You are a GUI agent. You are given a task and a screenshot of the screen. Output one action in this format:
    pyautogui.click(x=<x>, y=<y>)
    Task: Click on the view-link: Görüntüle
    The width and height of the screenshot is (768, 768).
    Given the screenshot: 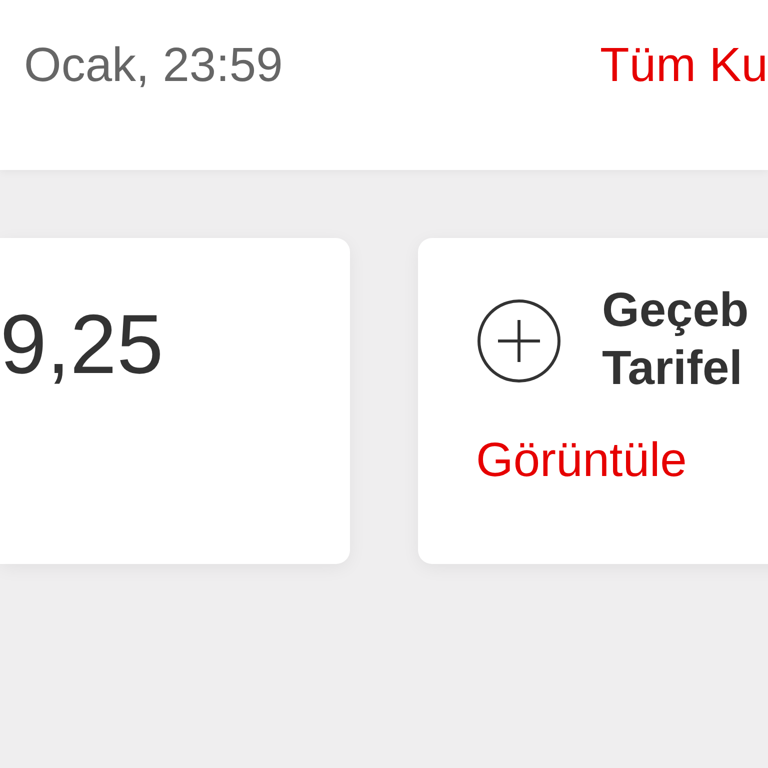 What is the action you would take?
    pyautogui.click(x=581, y=461)
    